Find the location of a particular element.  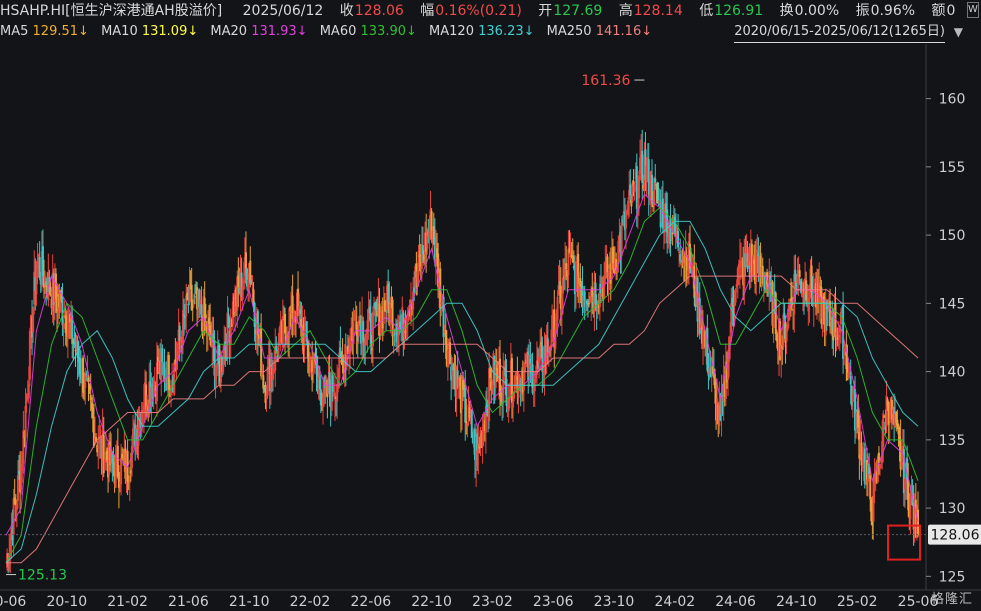

x-tick-label: 24-10 is located at coordinates (796, 602).